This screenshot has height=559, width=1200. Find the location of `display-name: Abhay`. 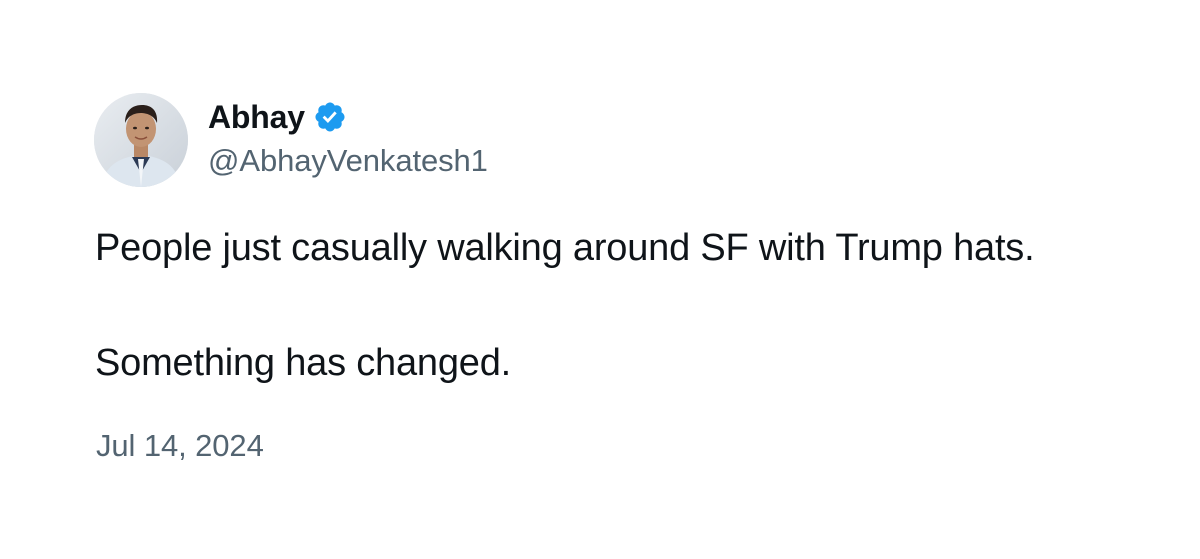

display-name: Abhay is located at coordinates (256, 117).